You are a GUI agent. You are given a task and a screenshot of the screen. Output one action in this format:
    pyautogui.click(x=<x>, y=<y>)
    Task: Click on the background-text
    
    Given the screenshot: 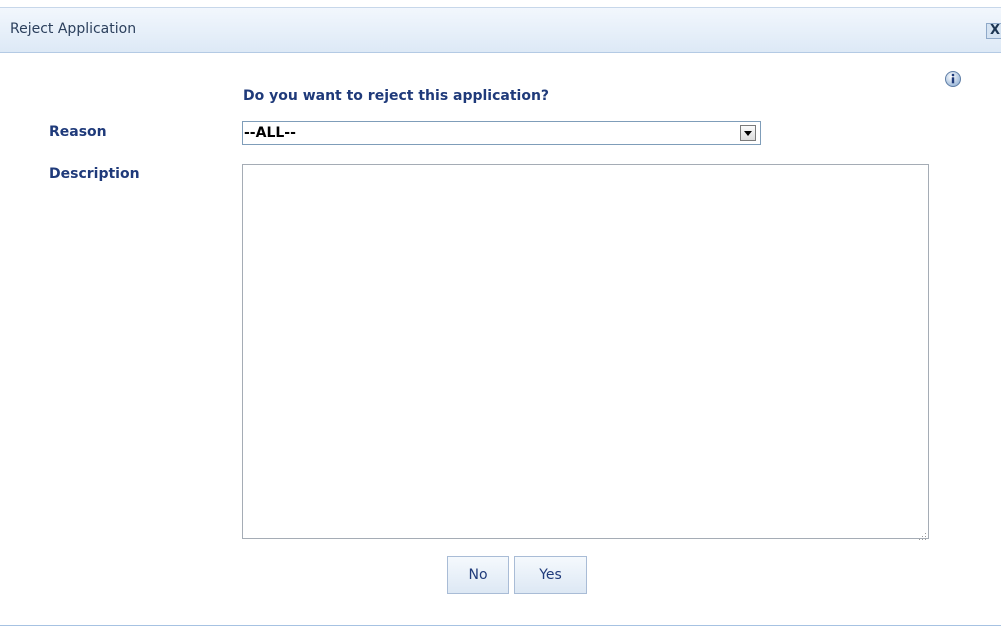 What is the action you would take?
    pyautogui.click(x=122, y=3)
    